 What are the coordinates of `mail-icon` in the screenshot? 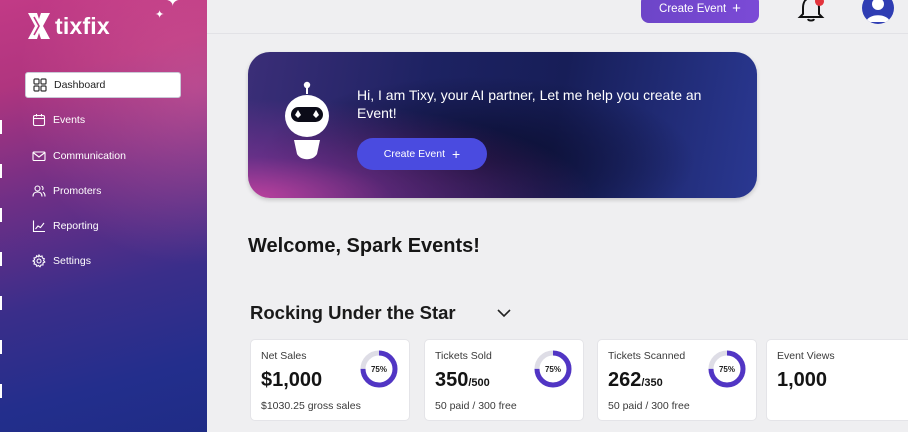 It's located at (39, 156).